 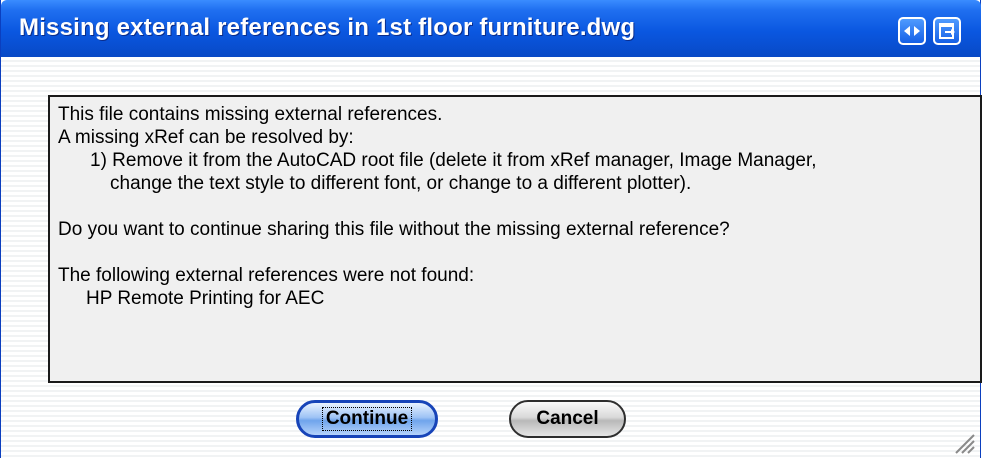 I want to click on expand-horizontal-button, so click(x=912, y=31).